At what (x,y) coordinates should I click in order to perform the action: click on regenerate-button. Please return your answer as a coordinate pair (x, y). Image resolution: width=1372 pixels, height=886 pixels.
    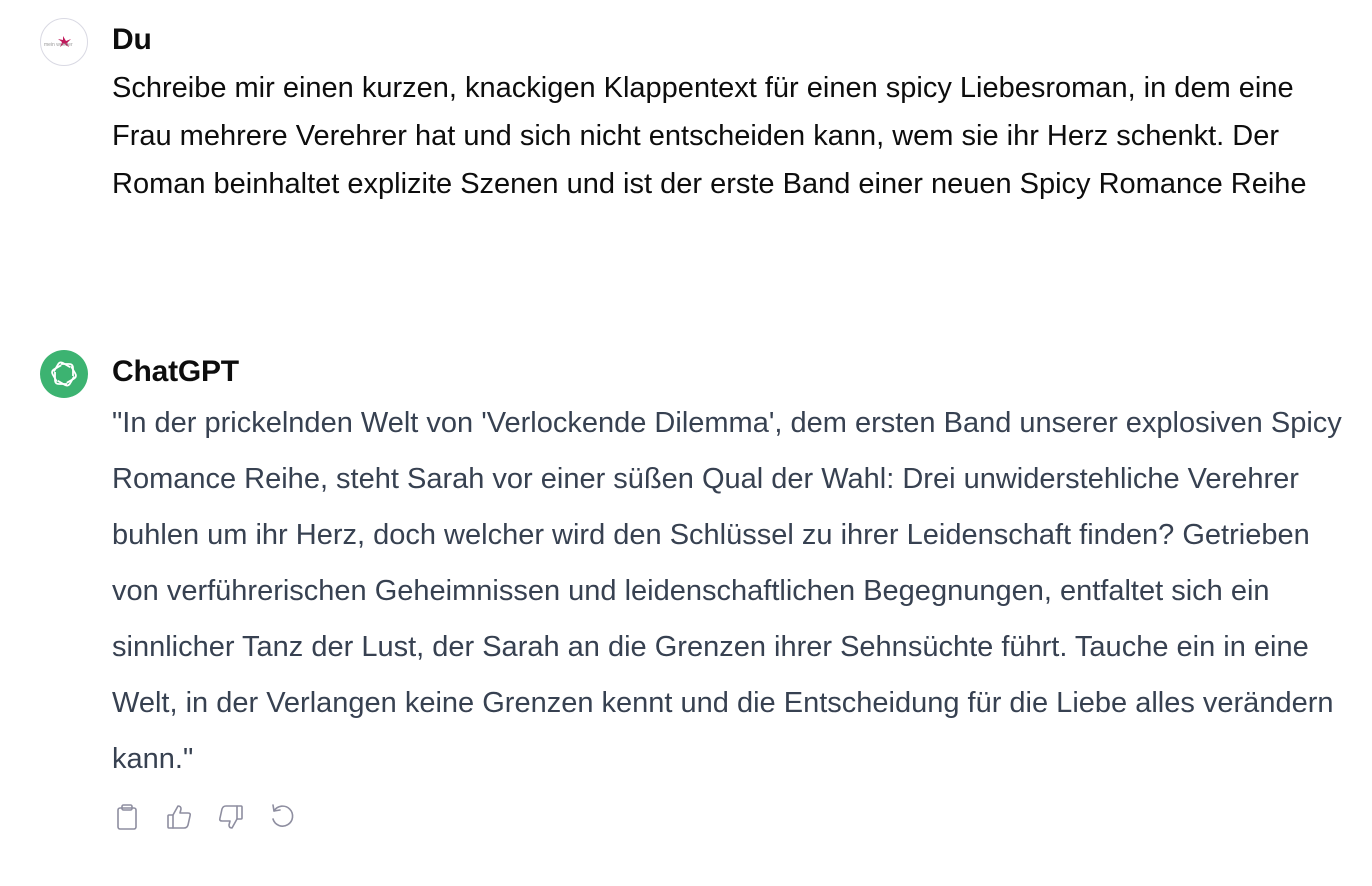
    Looking at the image, I should click on (283, 817).